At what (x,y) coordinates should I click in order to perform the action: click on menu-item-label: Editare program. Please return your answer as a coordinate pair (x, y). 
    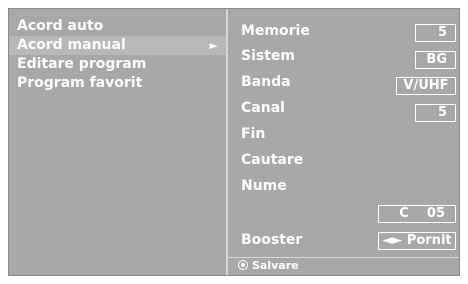
    Looking at the image, I should click on (82, 64).